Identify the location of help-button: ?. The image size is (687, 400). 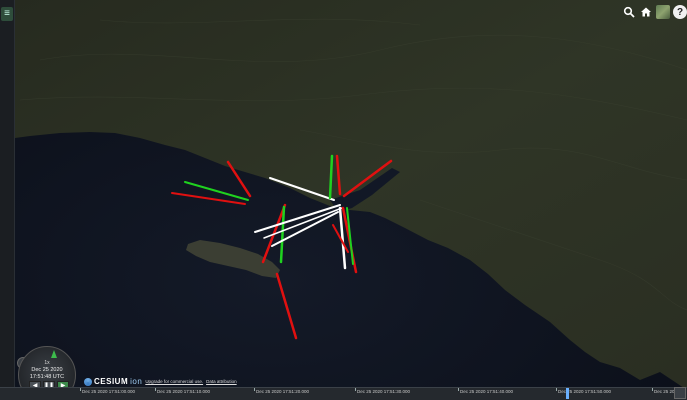
(680, 12).